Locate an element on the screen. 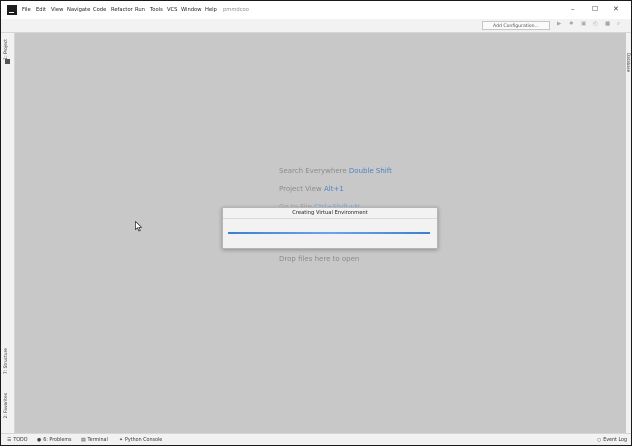 Image resolution: width=634 pixels, height=448 pixels. tab-structure: 7: Structure is located at coordinates (6, 361).